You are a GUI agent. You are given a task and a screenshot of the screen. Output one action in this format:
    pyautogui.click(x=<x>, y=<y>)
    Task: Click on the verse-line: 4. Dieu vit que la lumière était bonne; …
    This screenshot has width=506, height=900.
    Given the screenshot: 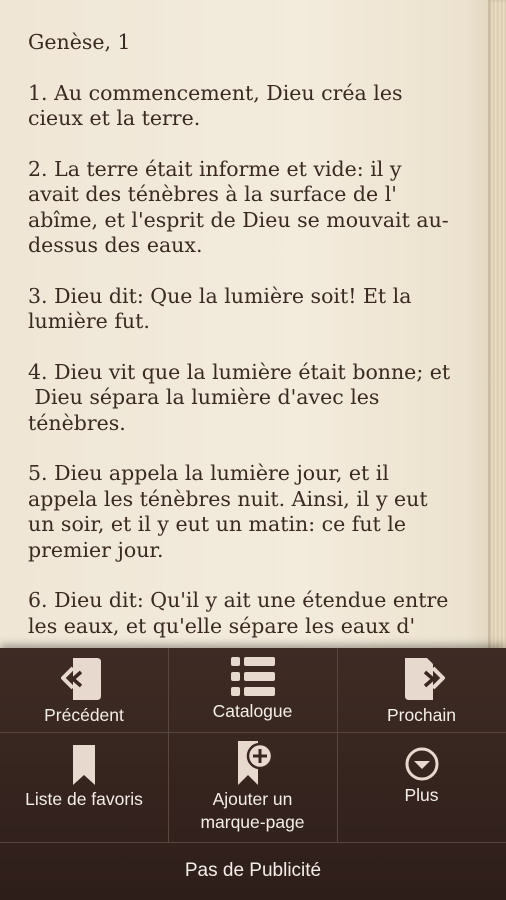 What is the action you would take?
    pyautogui.click(x=239, y=371)
    